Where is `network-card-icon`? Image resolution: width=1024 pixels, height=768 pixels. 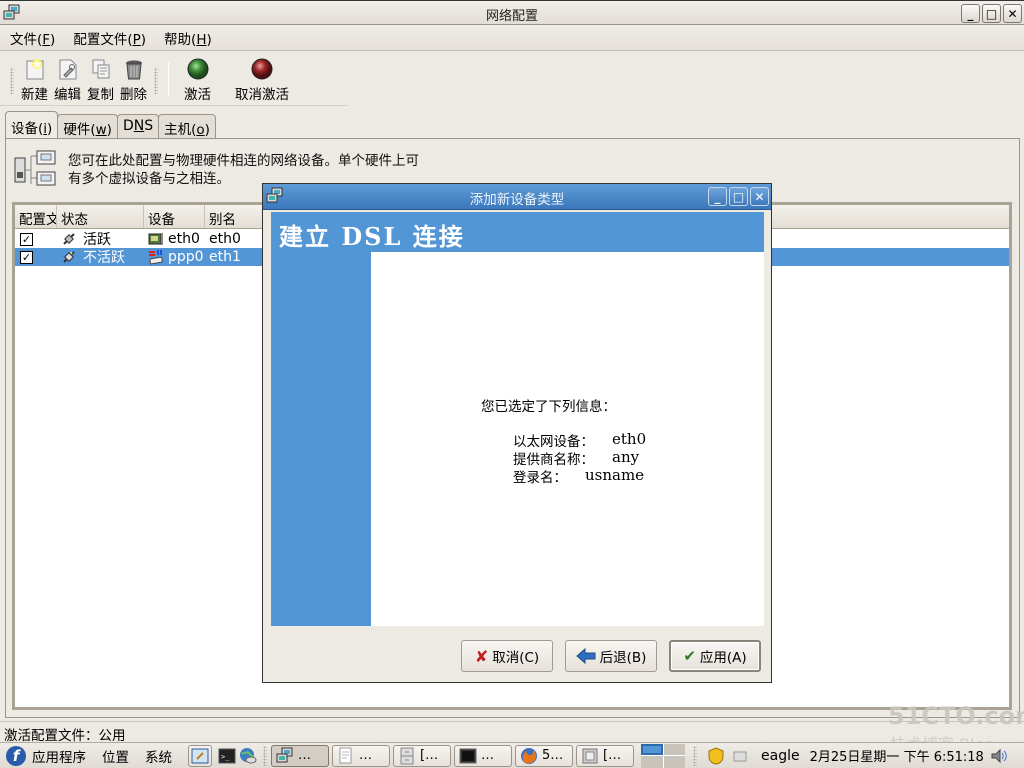 network-card-icon is located at coordinates (155, 239).